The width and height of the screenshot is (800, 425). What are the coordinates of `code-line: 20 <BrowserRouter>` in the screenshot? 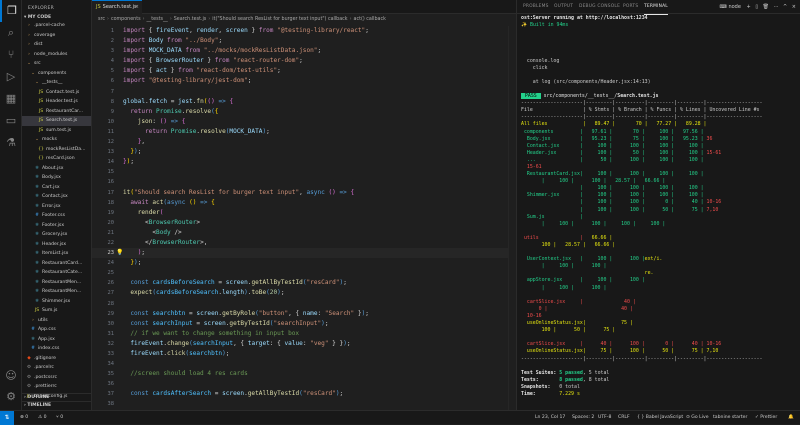 It's located at (304, 223).